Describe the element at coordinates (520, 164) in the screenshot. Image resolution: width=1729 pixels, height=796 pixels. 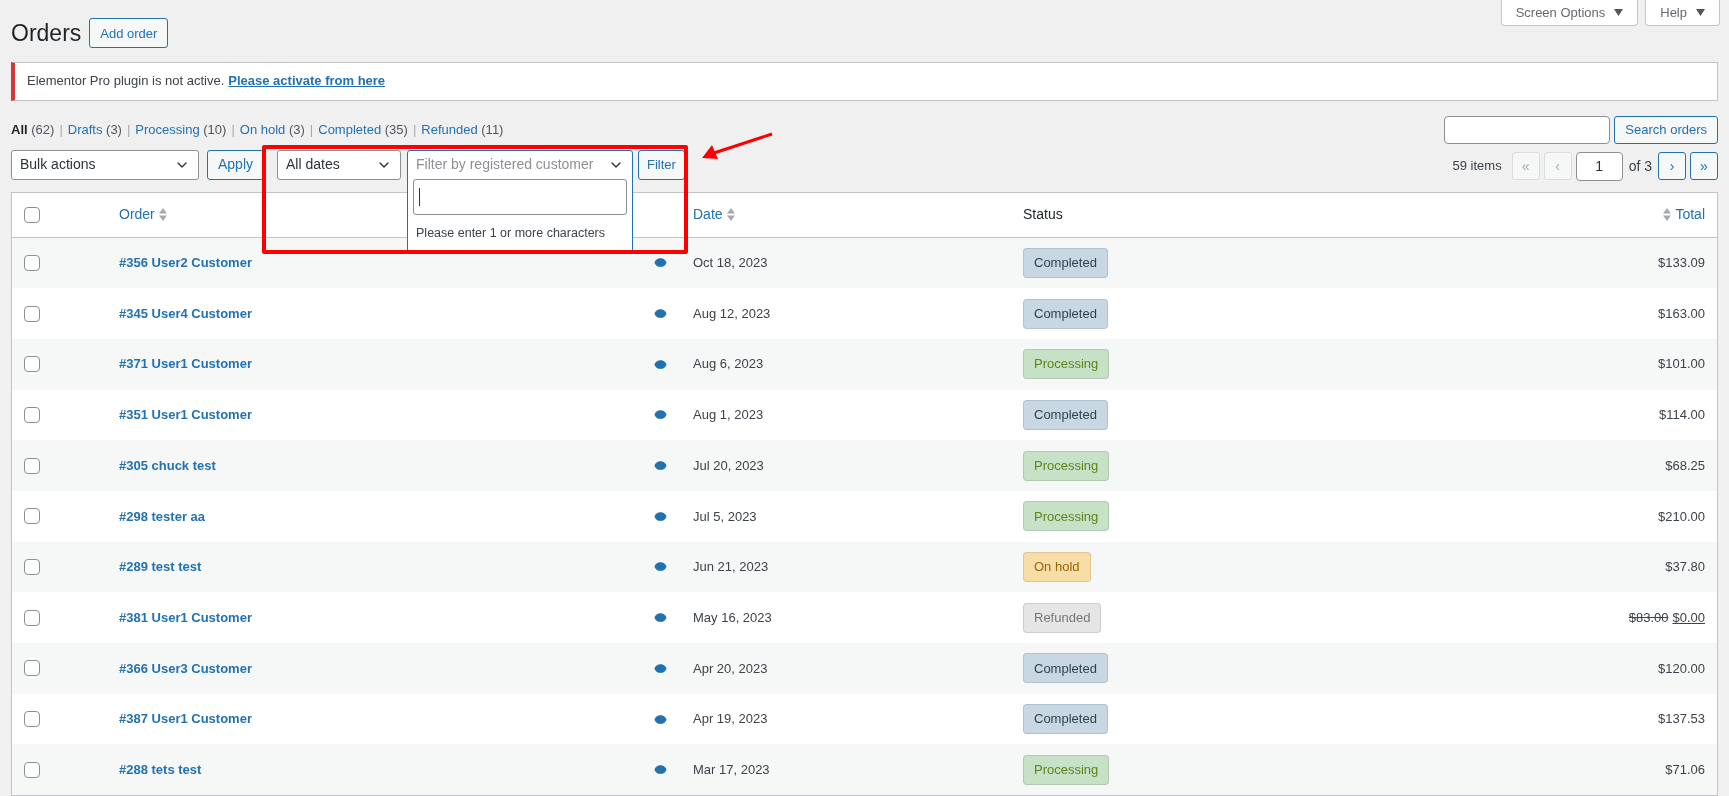
I see `customer-filter-select: Filter by registered customer` at that location.